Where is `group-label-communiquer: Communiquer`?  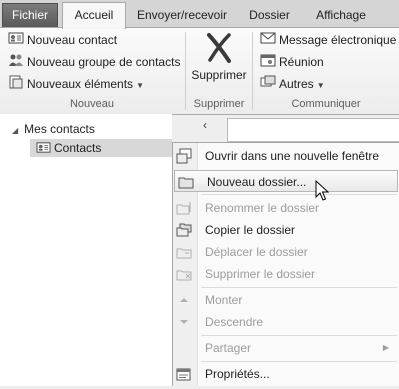 group-label-communiquer: Communiquer is located at coordinates (326, 104).